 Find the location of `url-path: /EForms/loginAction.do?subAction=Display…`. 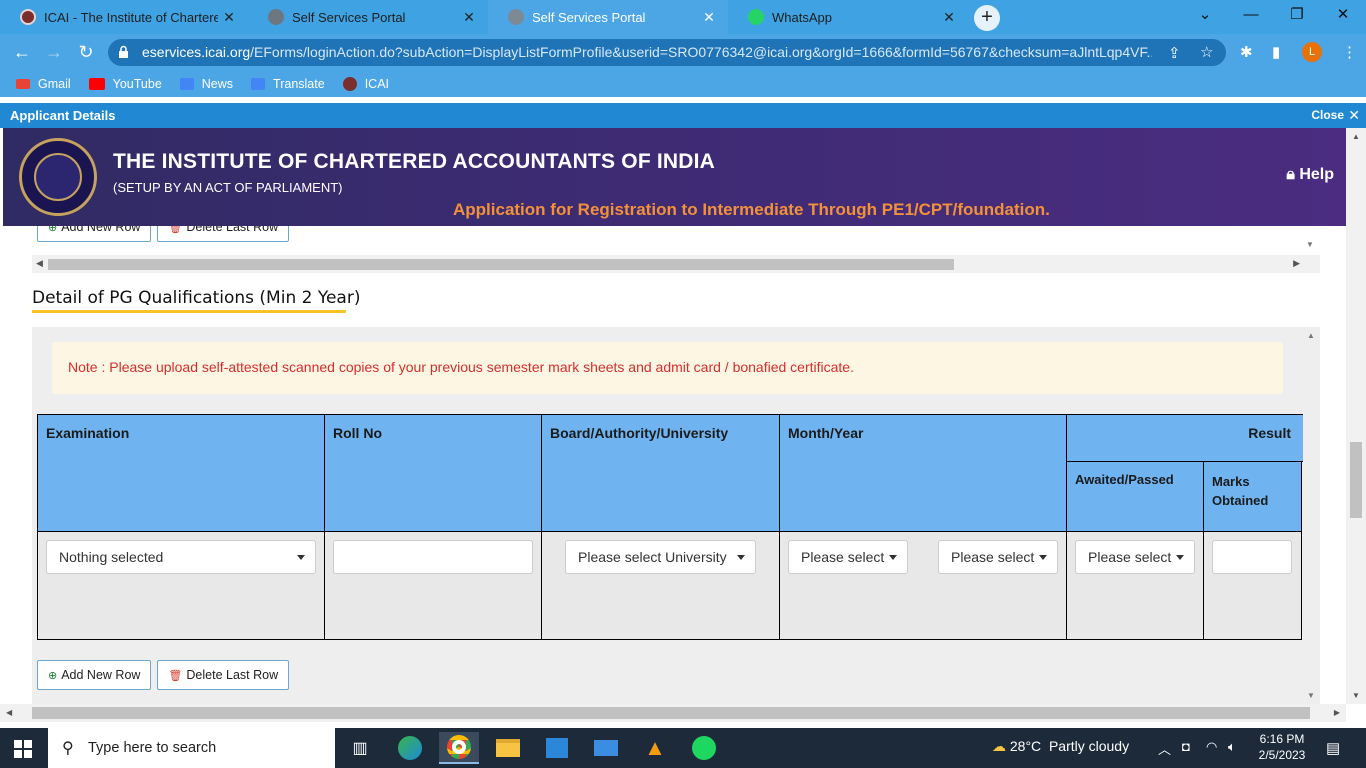

url-path: /EForms/loginAction.do?subAction=Display… is located at coordinates (701, 52).